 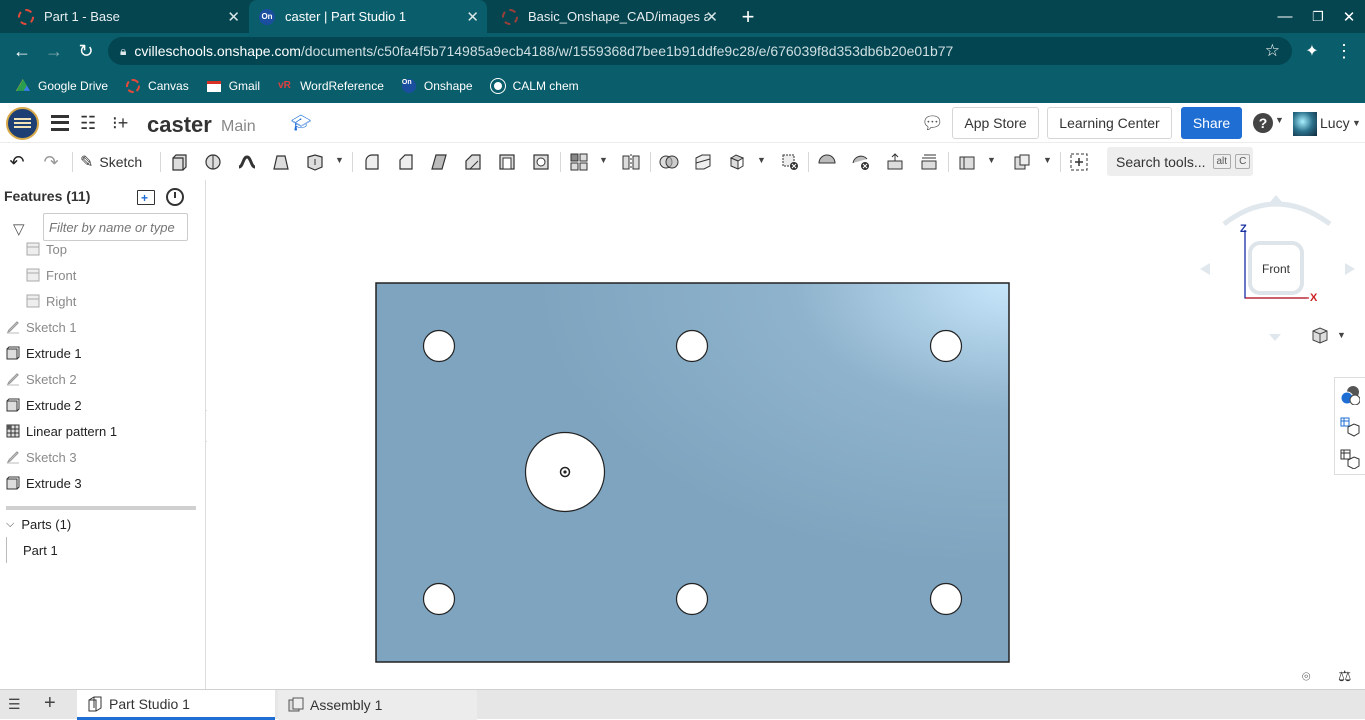 What do you see at coordinates (1320, 335) in the screenshot?
I see `view-mode-cube-icon` at bounding box center [1320, 335].